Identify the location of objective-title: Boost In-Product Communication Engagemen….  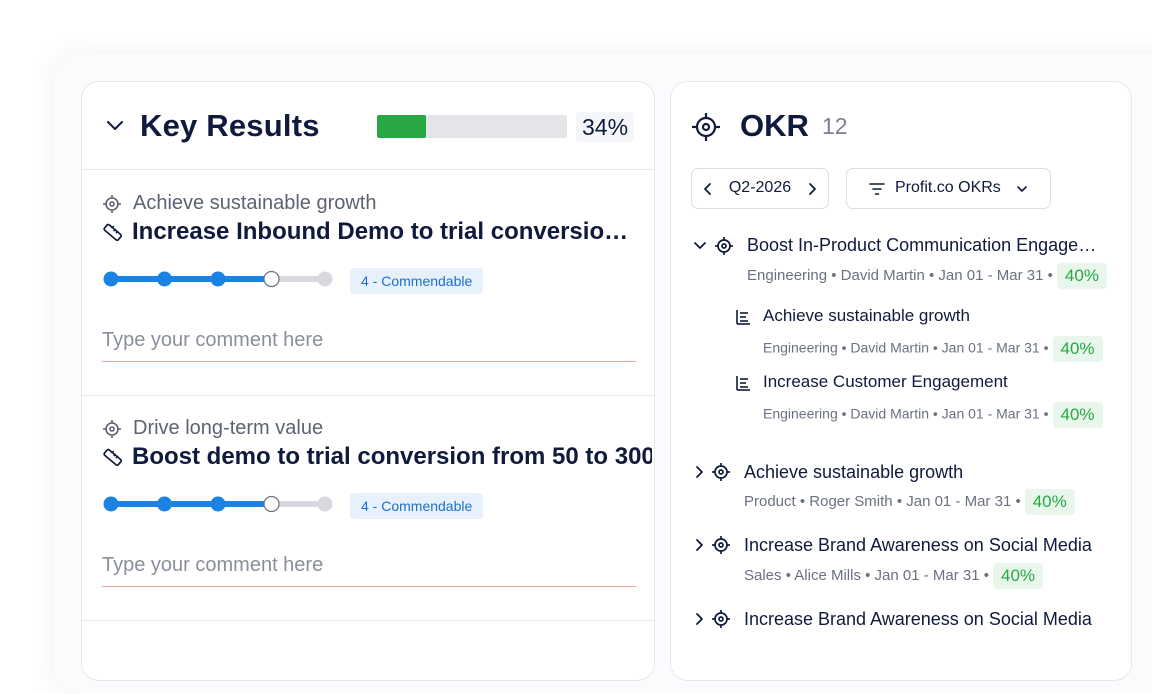
(927, 245).